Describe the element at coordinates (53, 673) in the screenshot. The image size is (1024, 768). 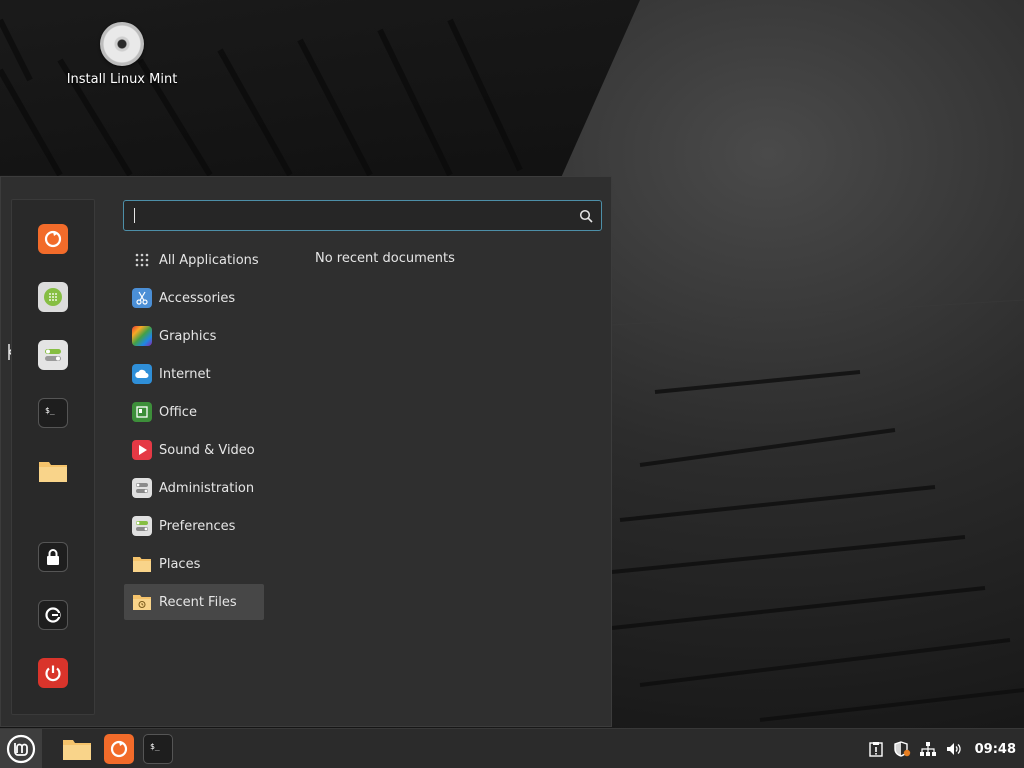
I see `power-off-icon` at that location.